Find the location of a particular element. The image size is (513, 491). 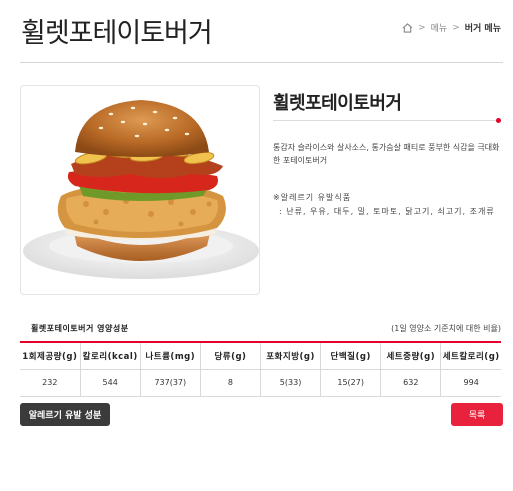

column-header: 당류(g) is located at coordinates (230, 355).